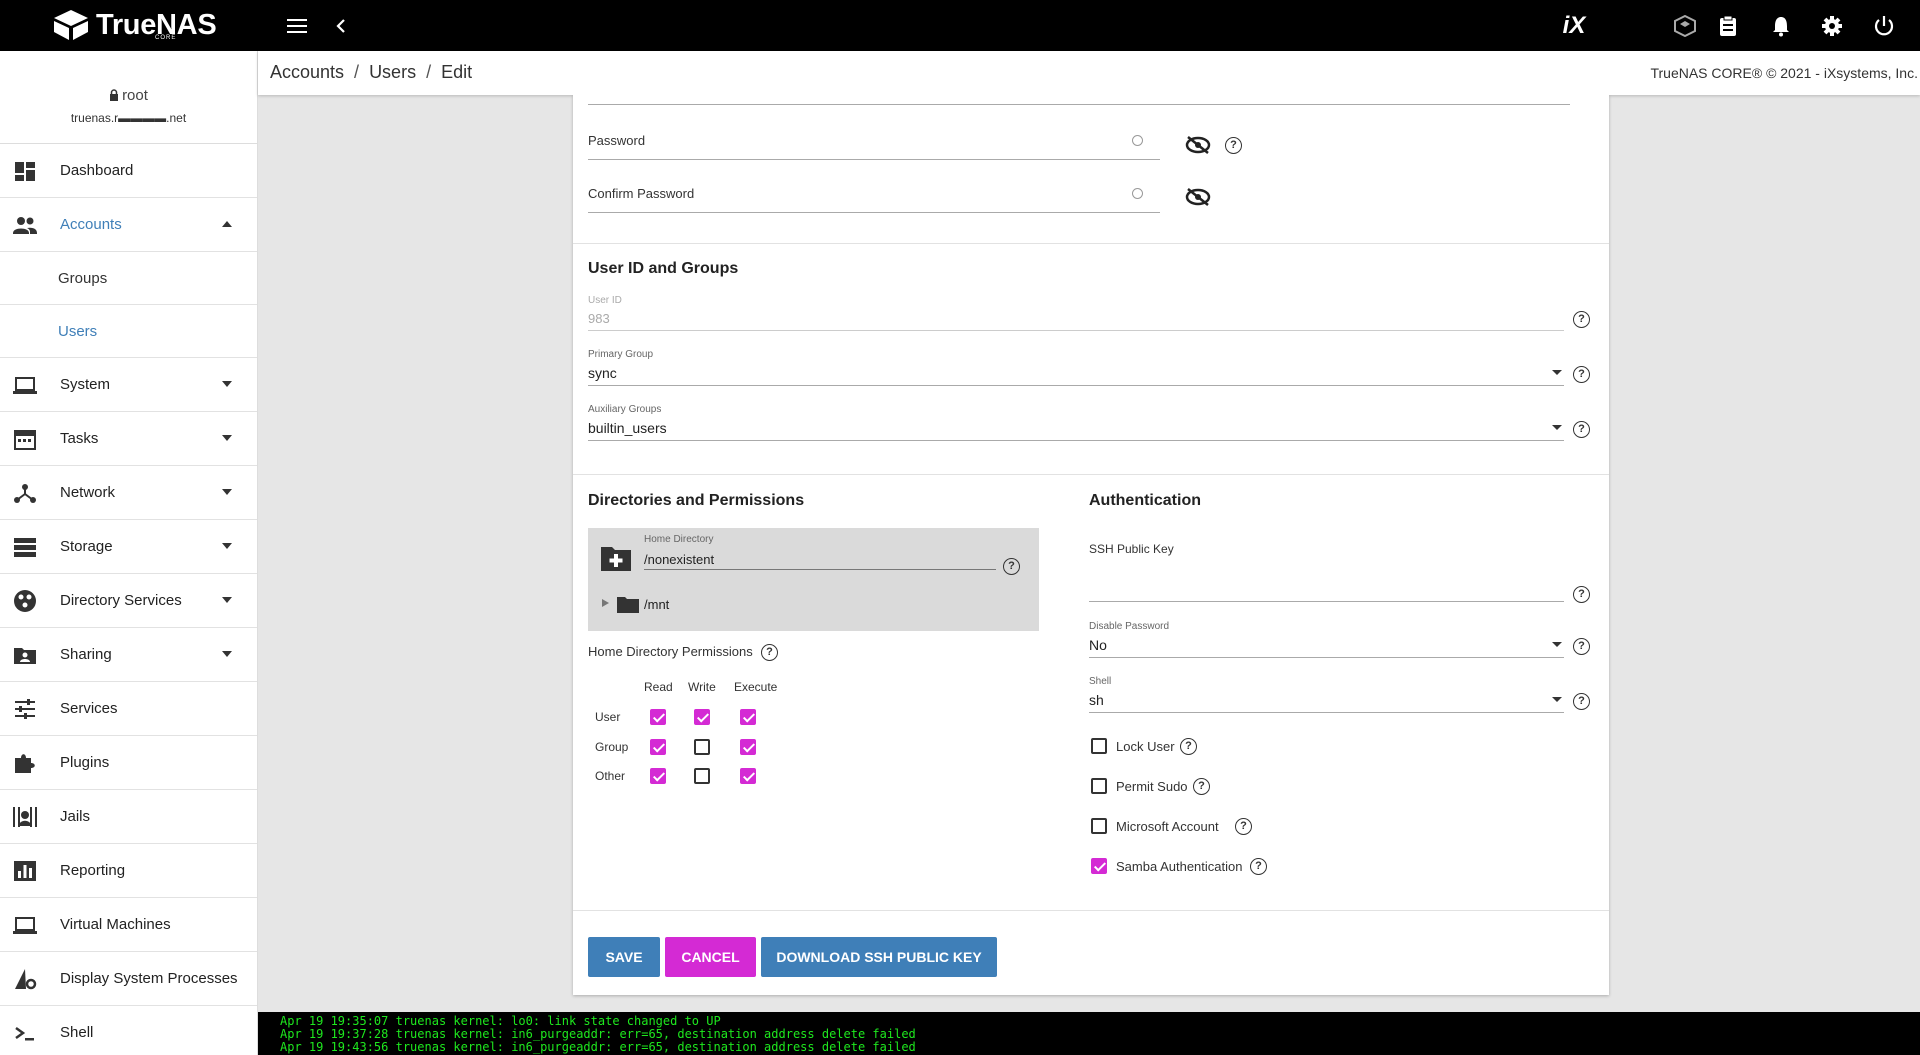 The height and width of the screenshot is (1055, 1920). What do you see at coordinates (874, 146) in the screenshot?
I see `password-field: Password` at bounding box center [874, 146].